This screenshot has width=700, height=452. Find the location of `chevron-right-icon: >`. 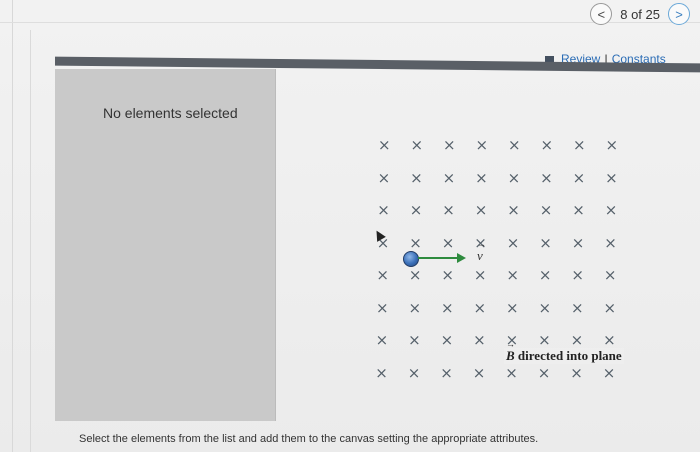

chevron-right-icon: > is located at coordinates (679, 14).